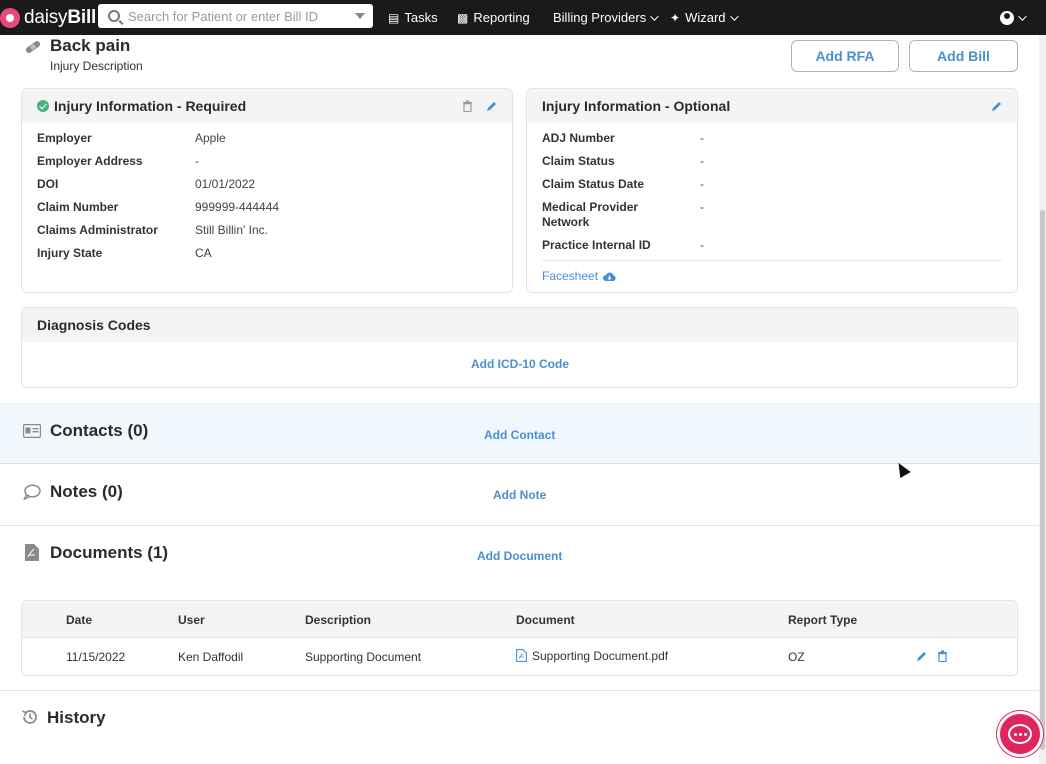  What do you see at coordinates (231, 230) in the screenshot?
I see `claims-administrator-value: Still Billin' Inc.` at bounding box center [231, 230].